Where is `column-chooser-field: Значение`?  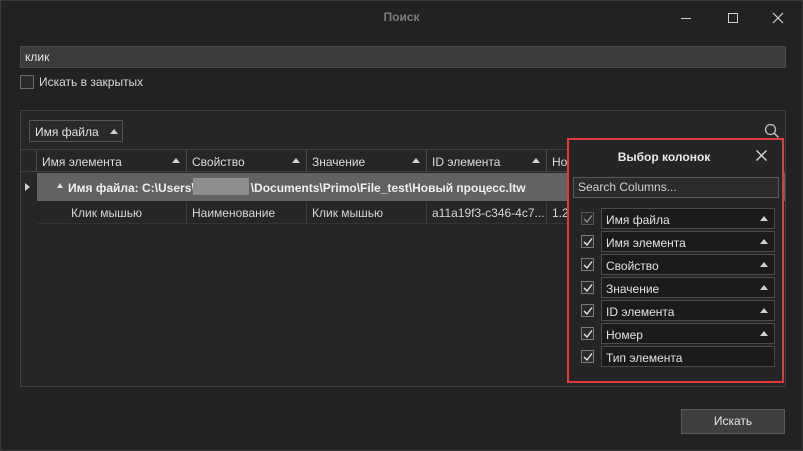
column-chooser-field: Значение is located at coordinates (688, 287).